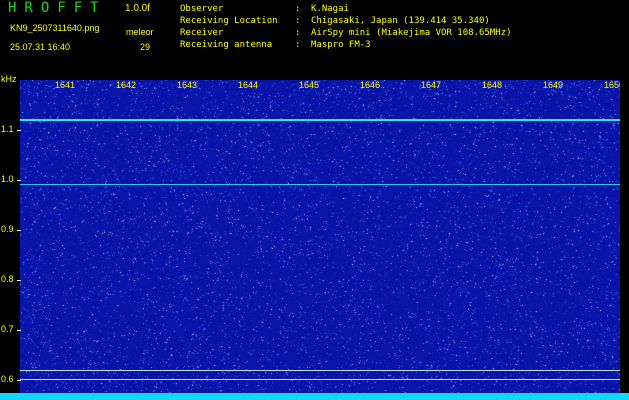  What do you see at coordinates (264, 9) in the screenshot?
I see `info-observer: Observer: K.Nagai` at bounding box center [264, 9].